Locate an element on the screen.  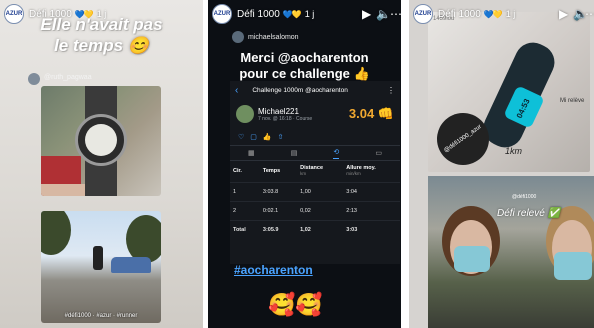
comment-icon: ▢ is located at coordinates (253, 137).